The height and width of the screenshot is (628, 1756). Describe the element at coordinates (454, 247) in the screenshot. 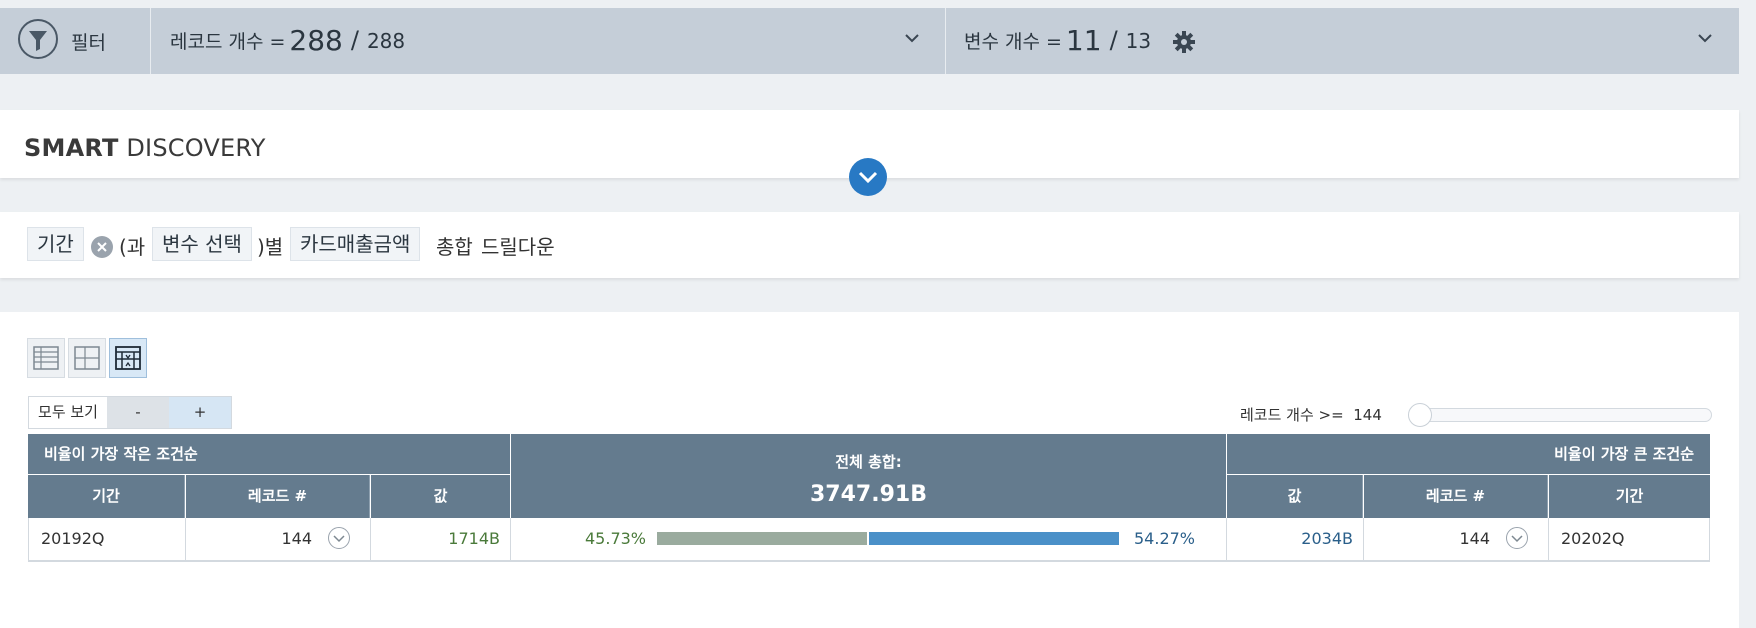

I see `query-text-total: 총합` at that location.